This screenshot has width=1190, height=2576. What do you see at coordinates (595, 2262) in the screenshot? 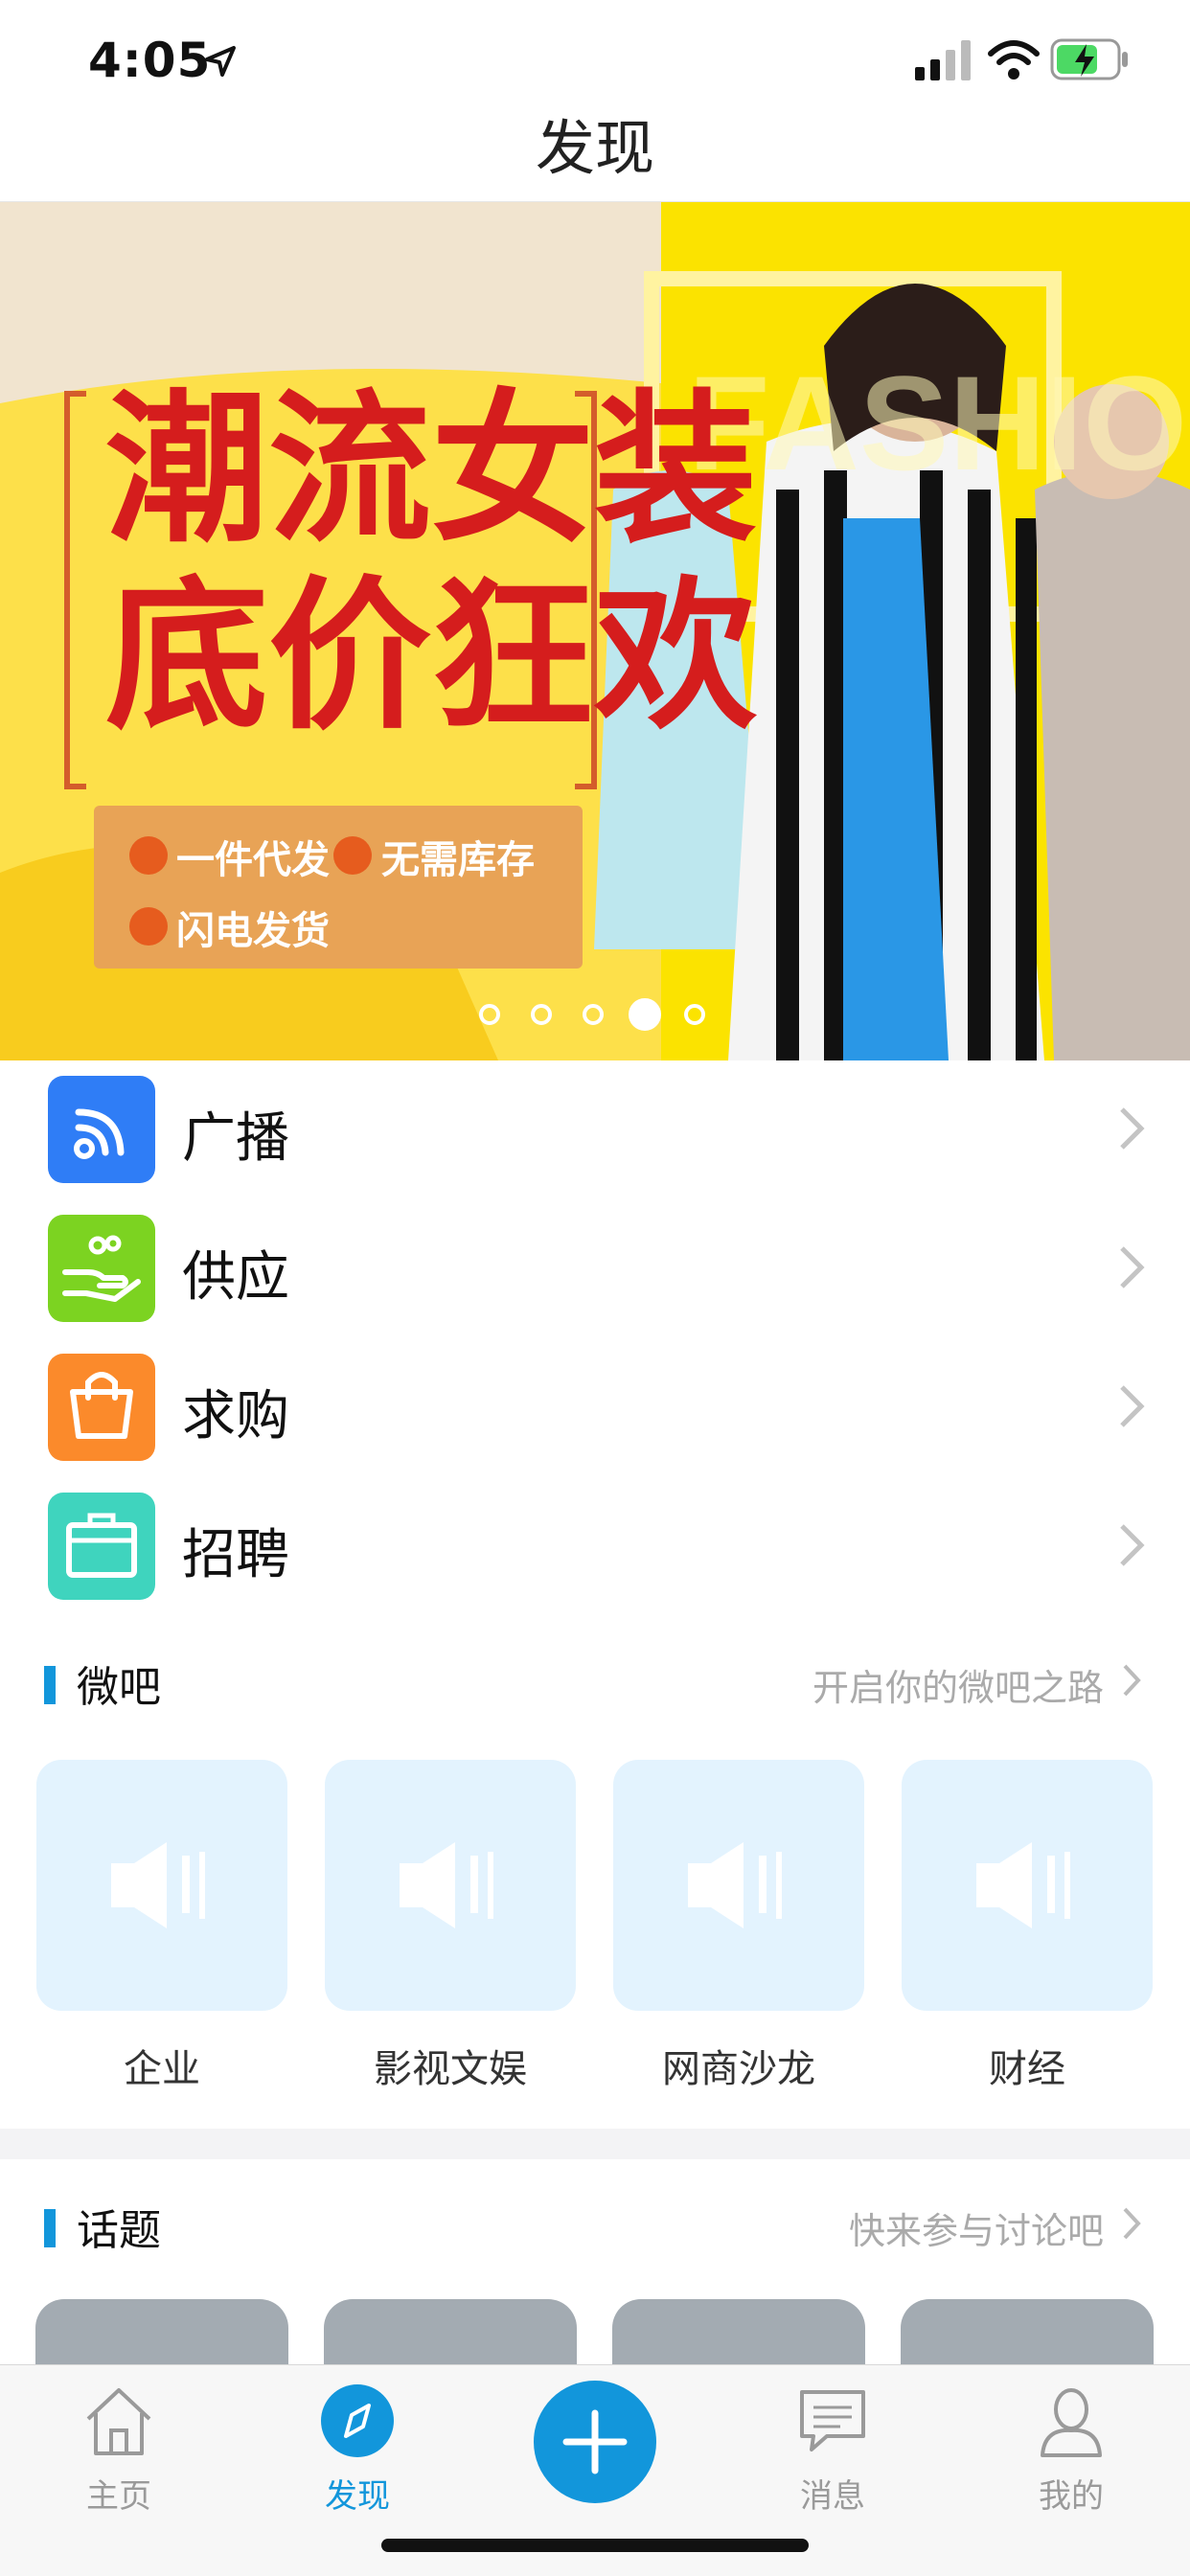
I see `topics-section: 话题 快来参与讨论吧` at bounding box center [595, 2262].